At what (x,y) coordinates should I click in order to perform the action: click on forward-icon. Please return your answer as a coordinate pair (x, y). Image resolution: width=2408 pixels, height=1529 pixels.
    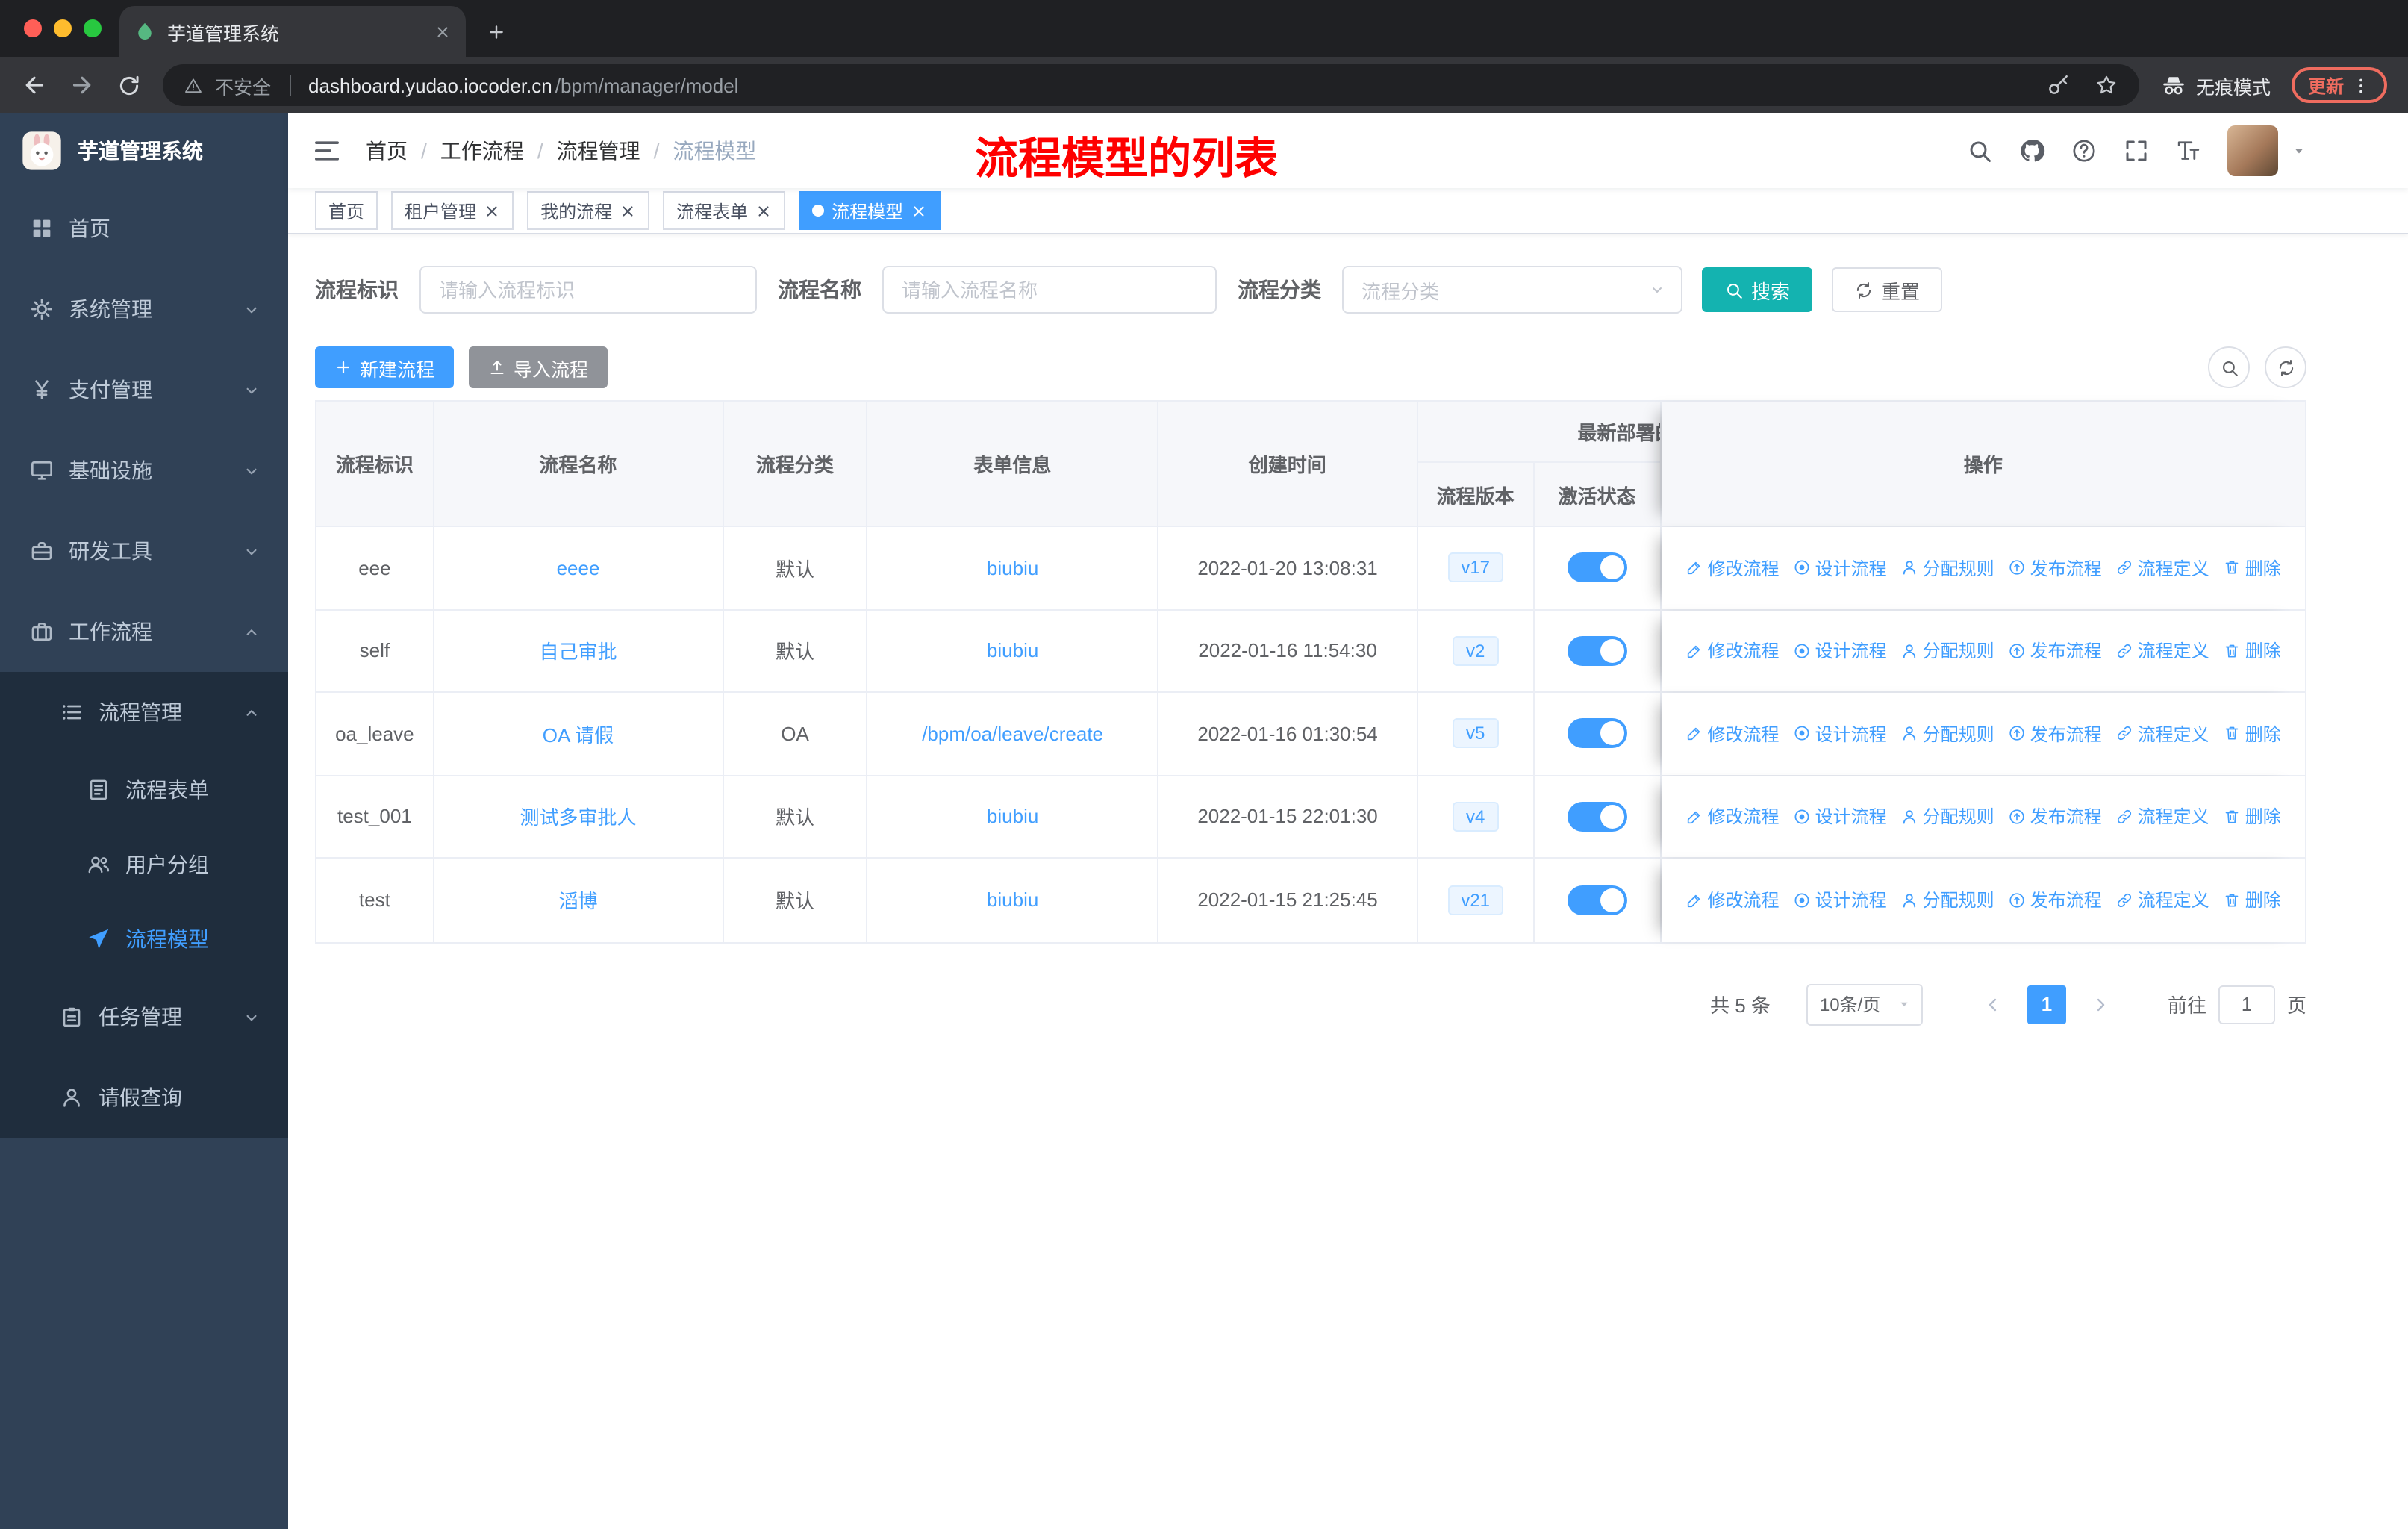
    Looking at the image, I should click on (82, 85).